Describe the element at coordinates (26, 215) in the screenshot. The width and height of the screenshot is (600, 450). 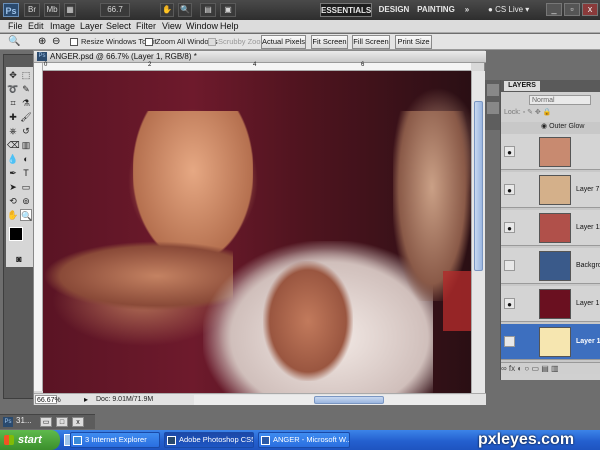
I see `zoom-tool-active-icon: 🔍` at that location.